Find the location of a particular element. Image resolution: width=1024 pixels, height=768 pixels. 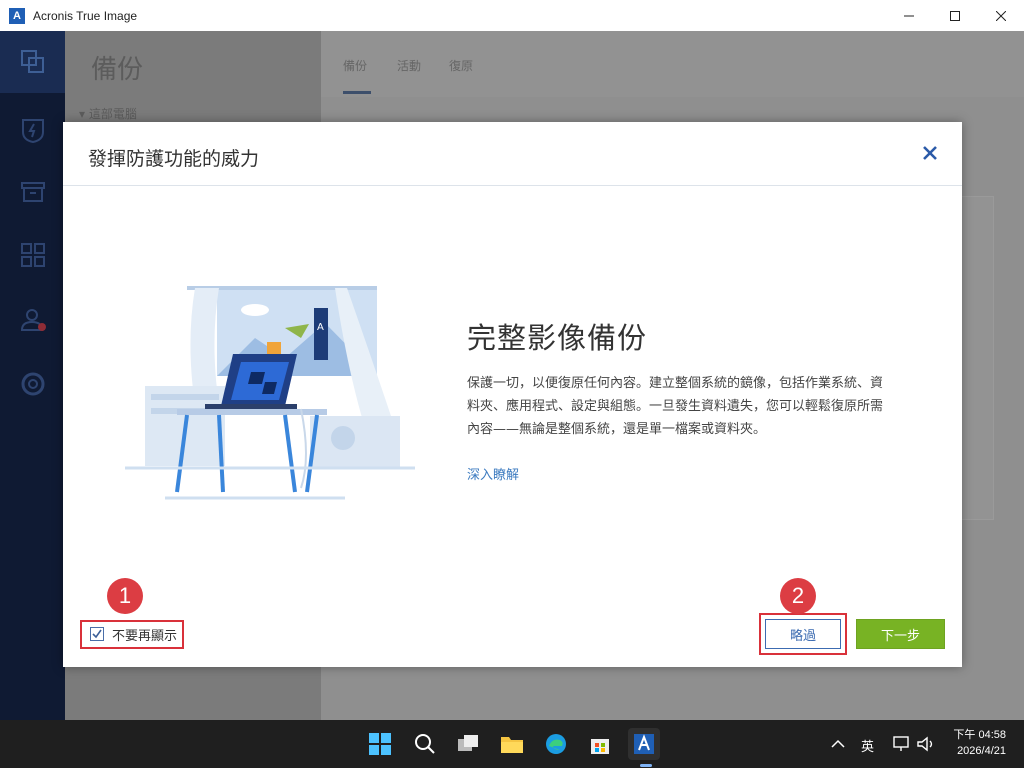

shield-icon is located at coordinates (32, 131).